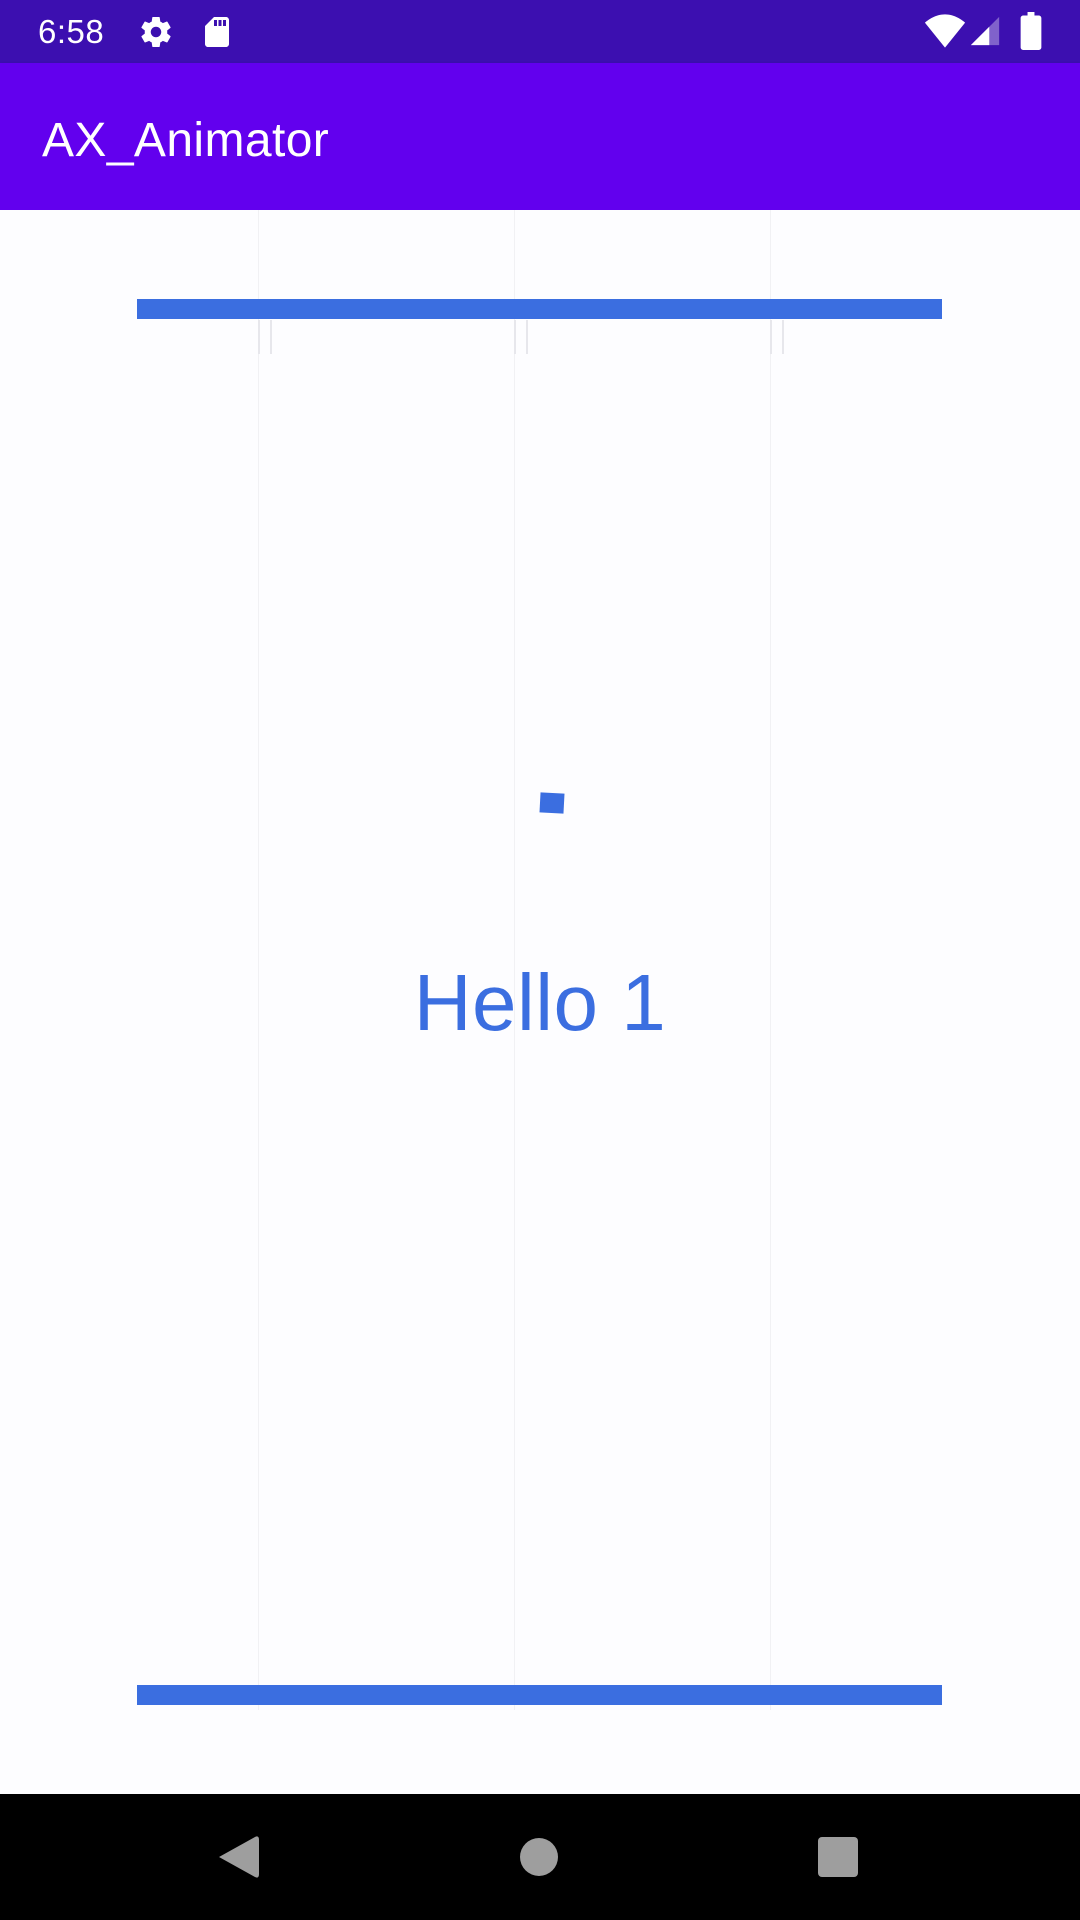  What do you see at coordinates (540, 31) in the screenshot?
I see `status-bar: 6:58` at bounding box center [540, 31].